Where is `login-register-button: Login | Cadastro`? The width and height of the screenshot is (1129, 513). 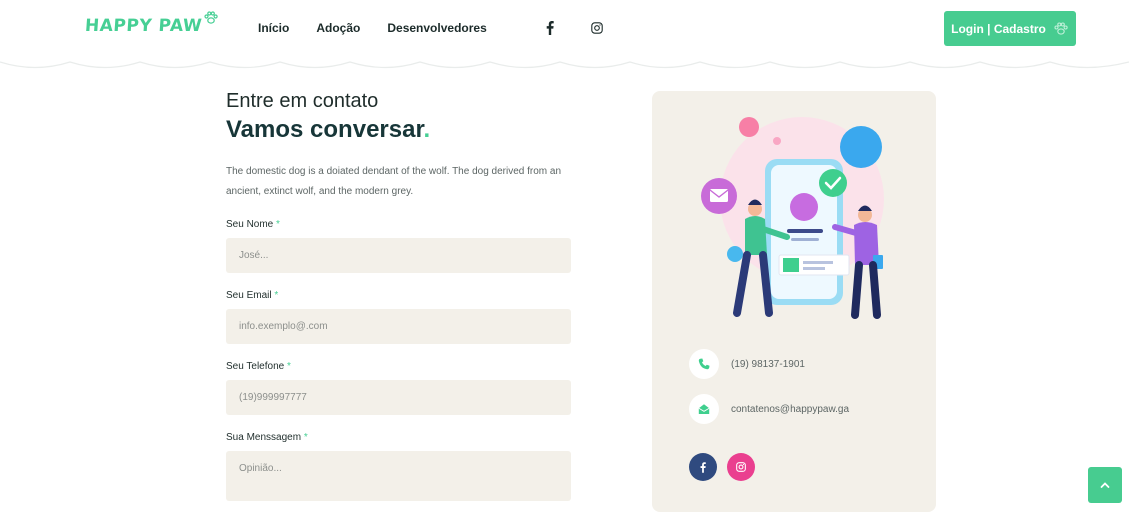
login-register-button: Login | Cadastro is located at coordinates (1010, 28).